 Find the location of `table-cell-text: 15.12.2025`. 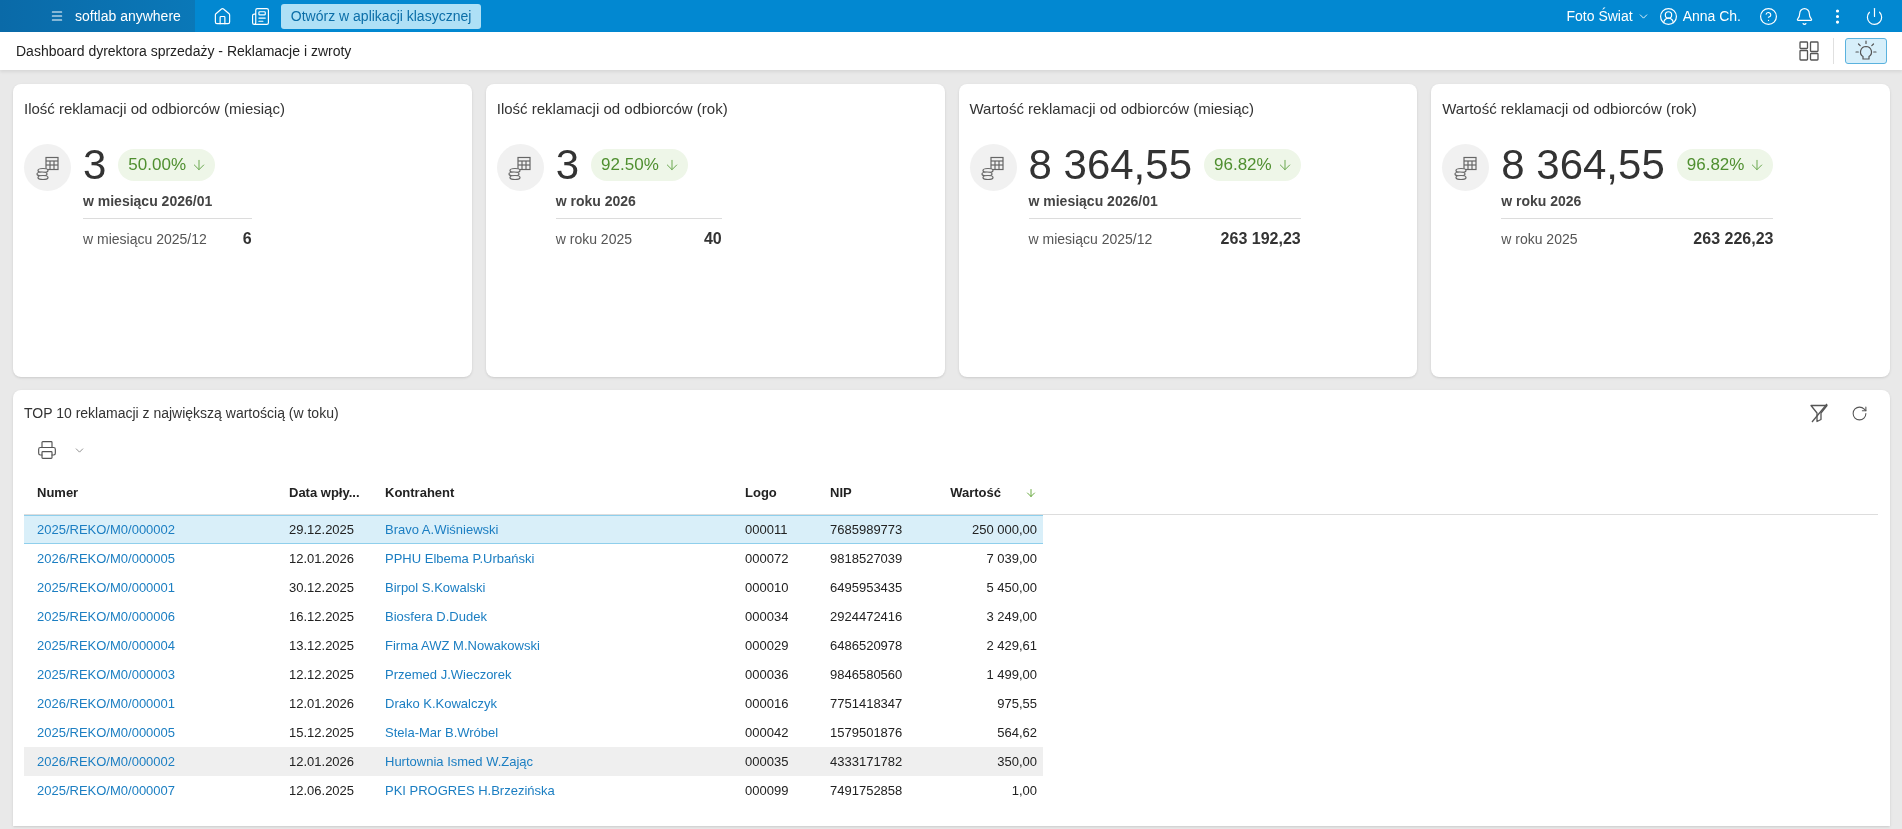

table-cell-text: 15.12.2025 is located at coordinates (322, 732).